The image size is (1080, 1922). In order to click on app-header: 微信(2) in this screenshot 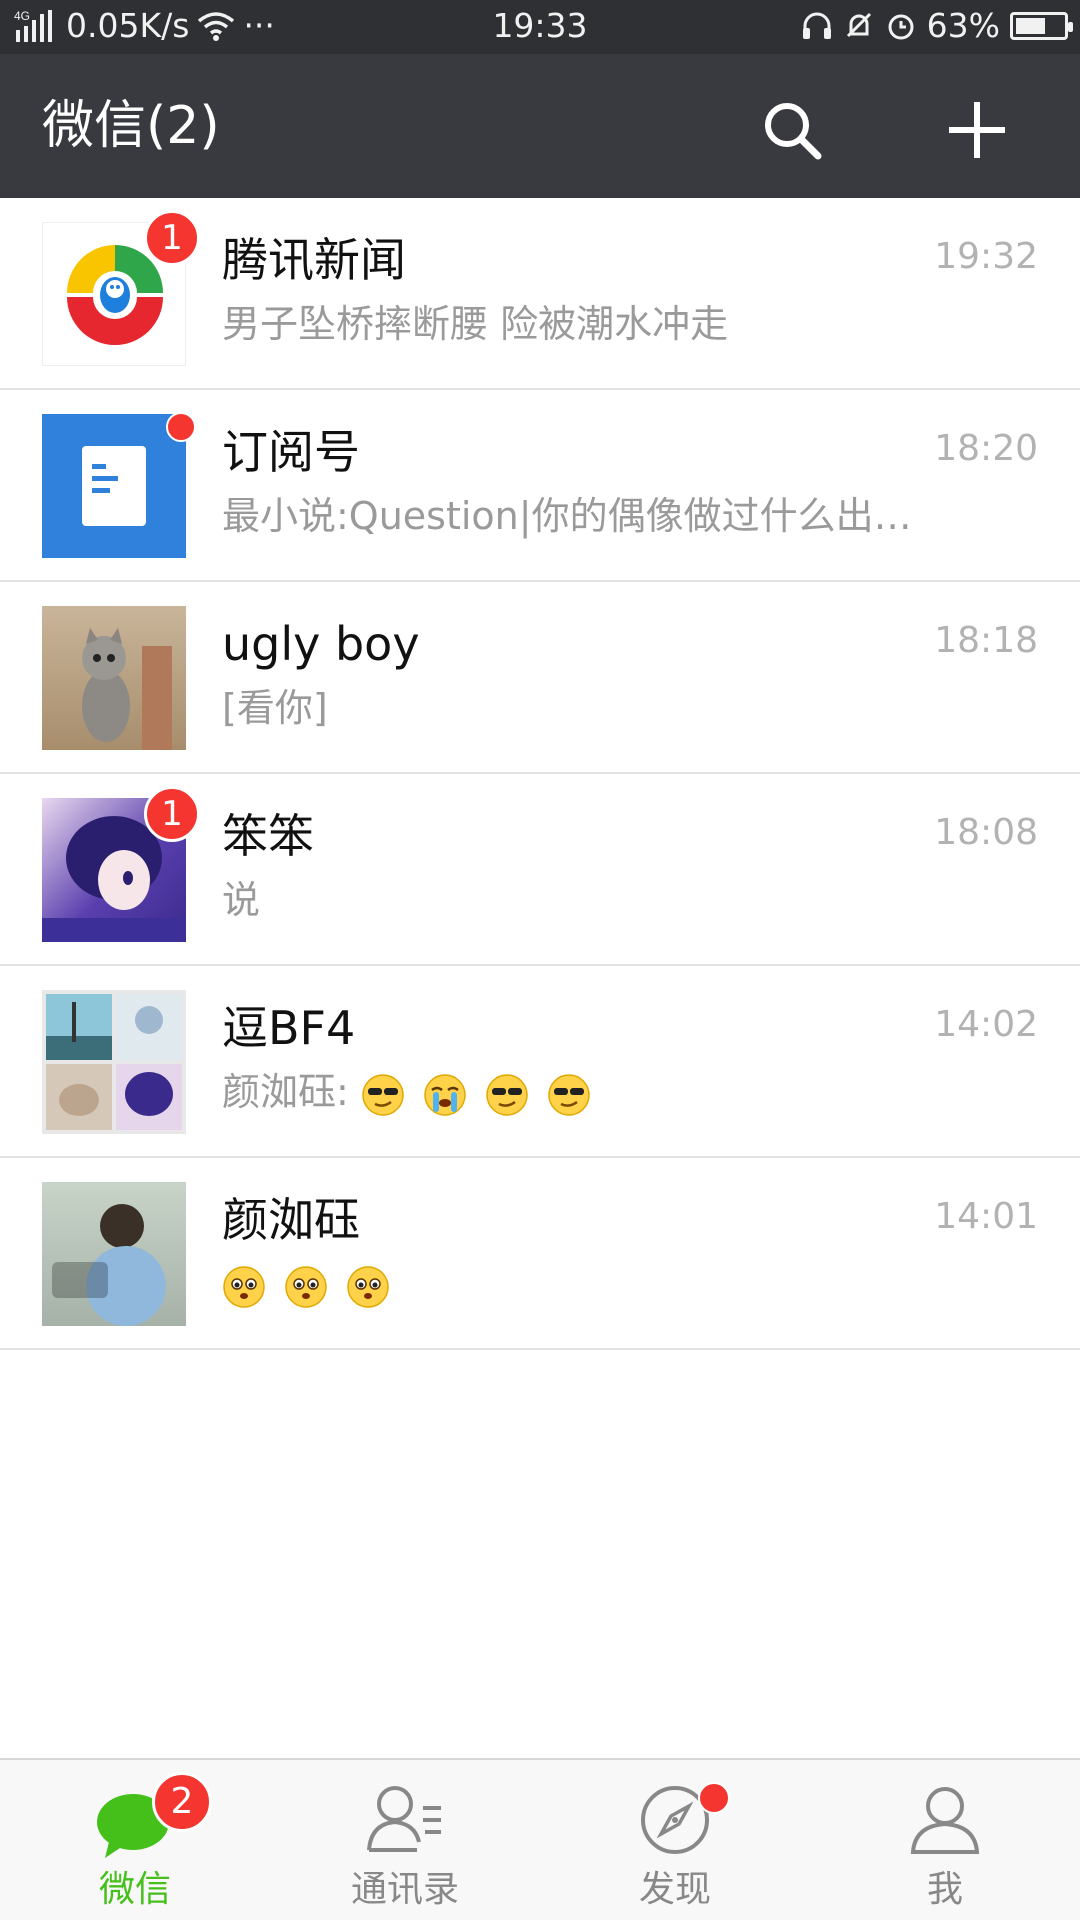, I will do `click(540, 126)`.